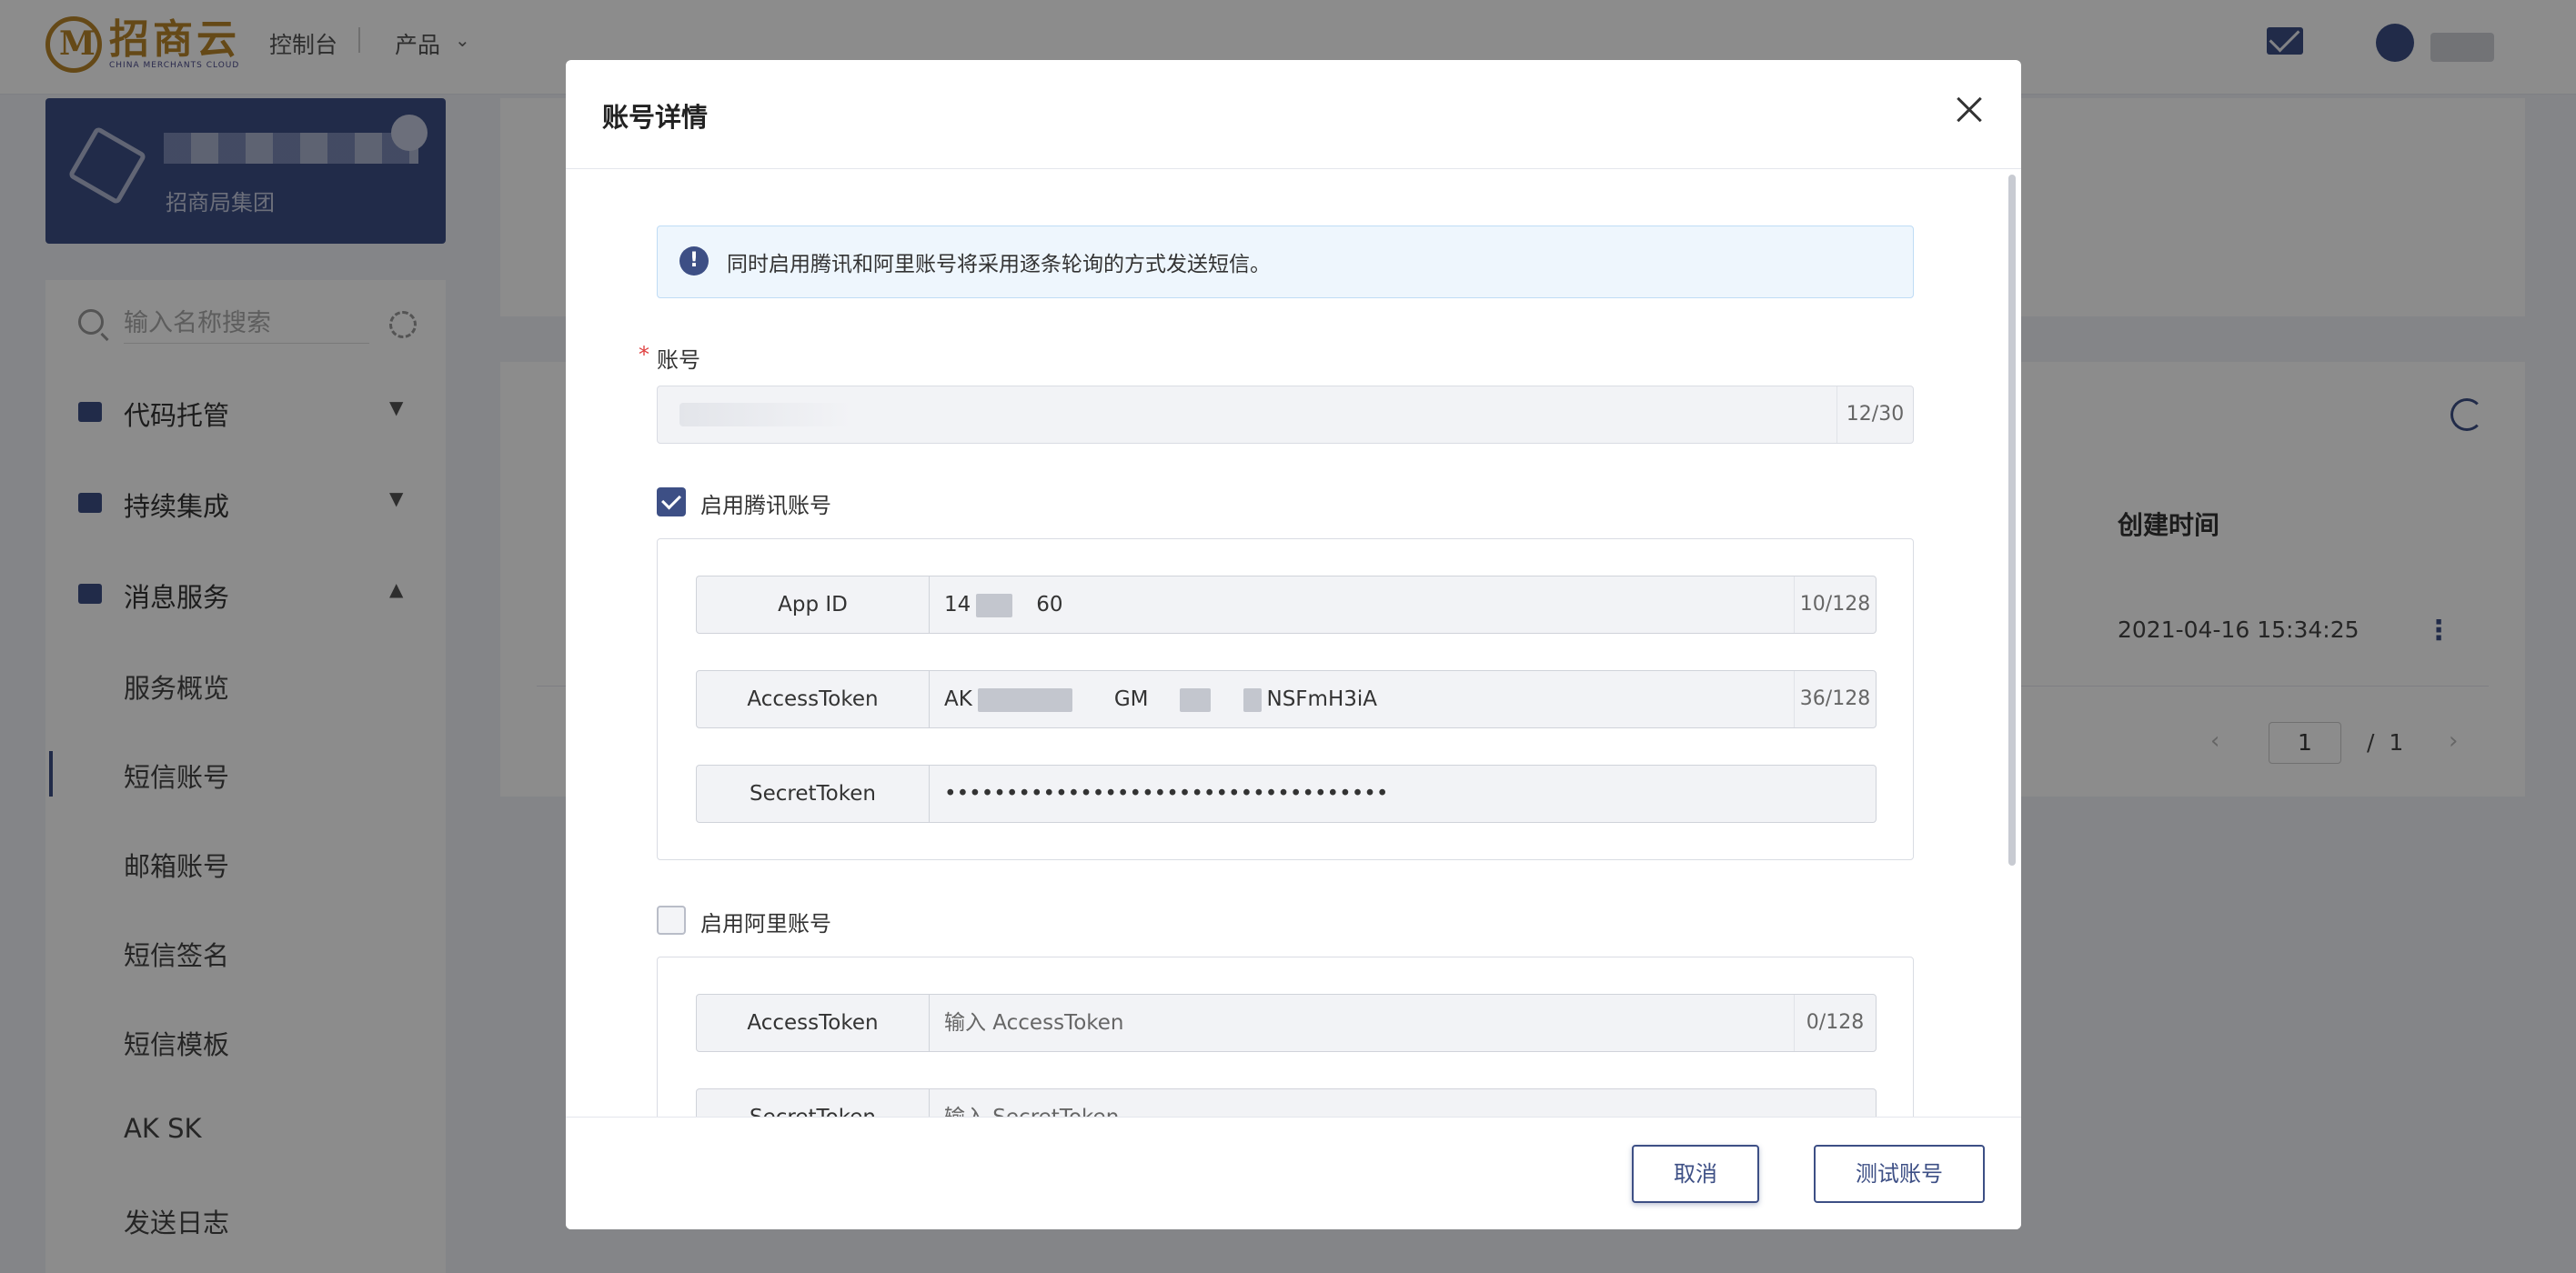 This screenshot has width=2576, height=1273. I want to click on tencent-enable-label: 启用腾讯账号, so click(765, 503).